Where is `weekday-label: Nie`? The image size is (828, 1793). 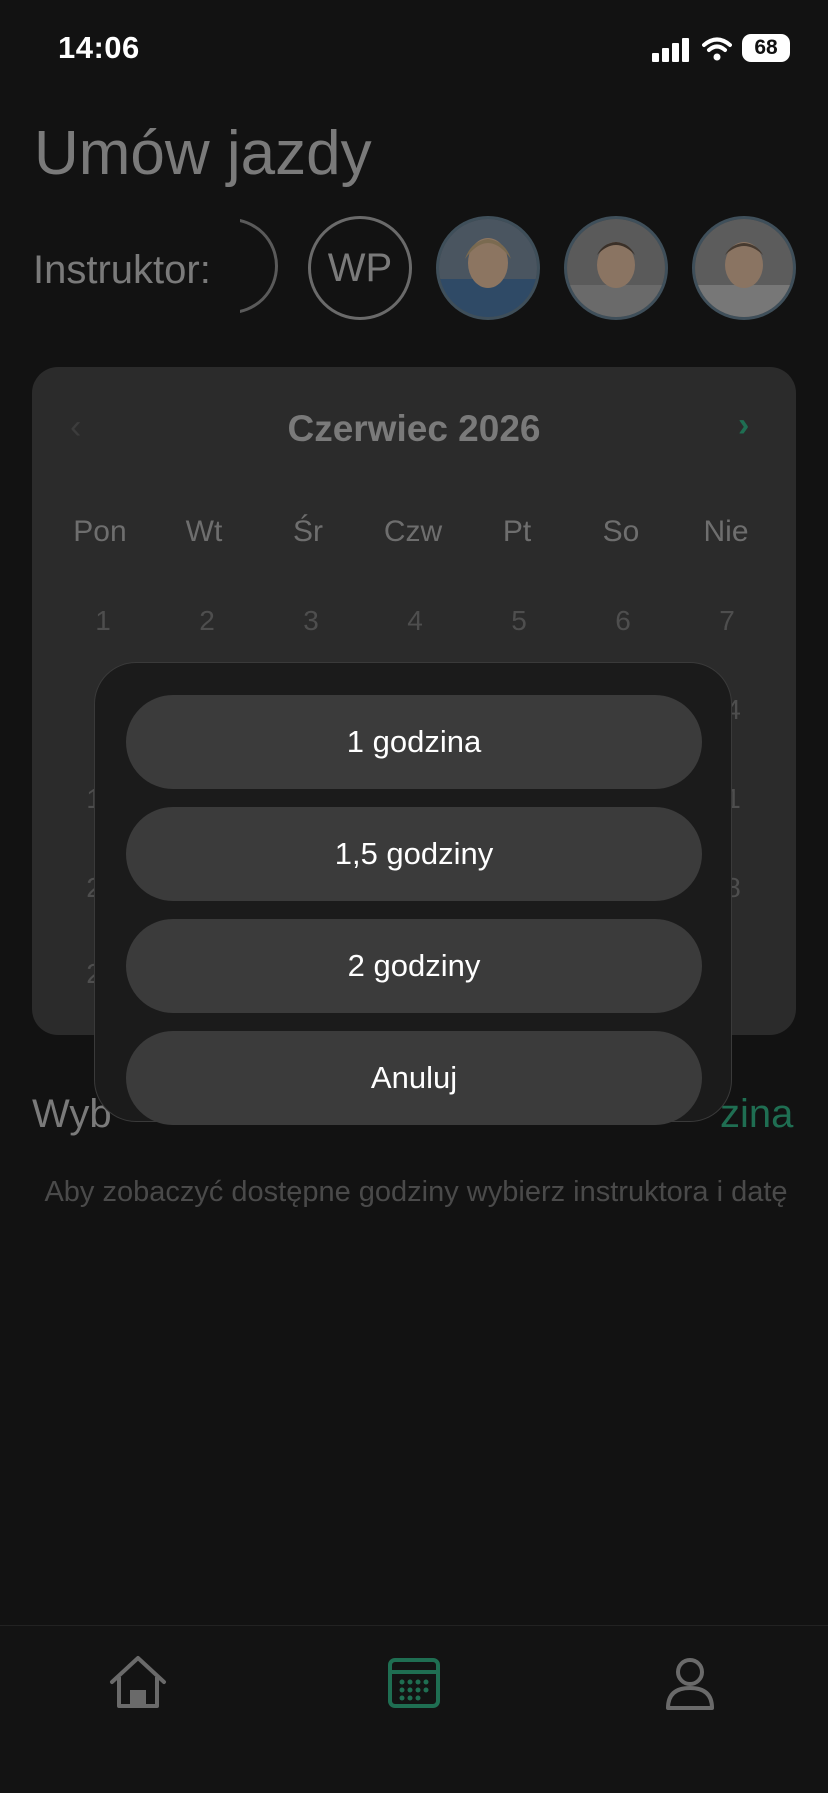 weekday-label: Nie is located at coordinates (726, 531).